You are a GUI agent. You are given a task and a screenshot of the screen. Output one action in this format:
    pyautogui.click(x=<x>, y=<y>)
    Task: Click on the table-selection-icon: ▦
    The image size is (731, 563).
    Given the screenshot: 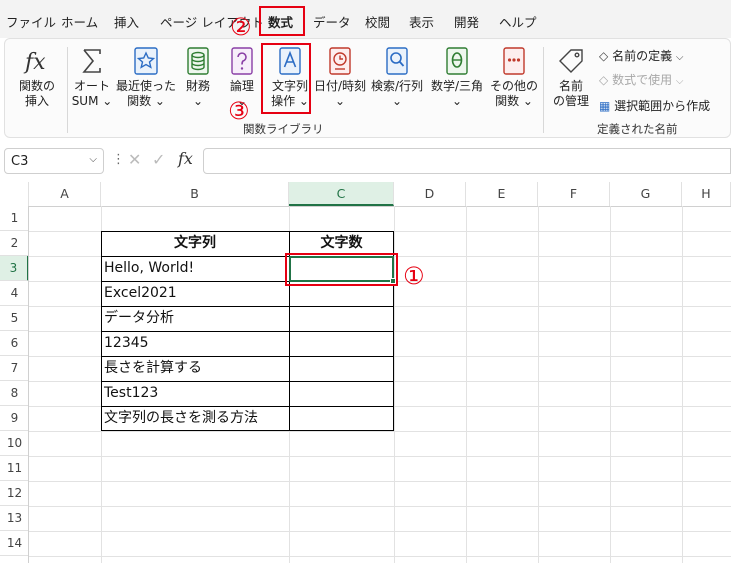 What is the action you would take?
    pyautogui.click(x=605, y=106)
    